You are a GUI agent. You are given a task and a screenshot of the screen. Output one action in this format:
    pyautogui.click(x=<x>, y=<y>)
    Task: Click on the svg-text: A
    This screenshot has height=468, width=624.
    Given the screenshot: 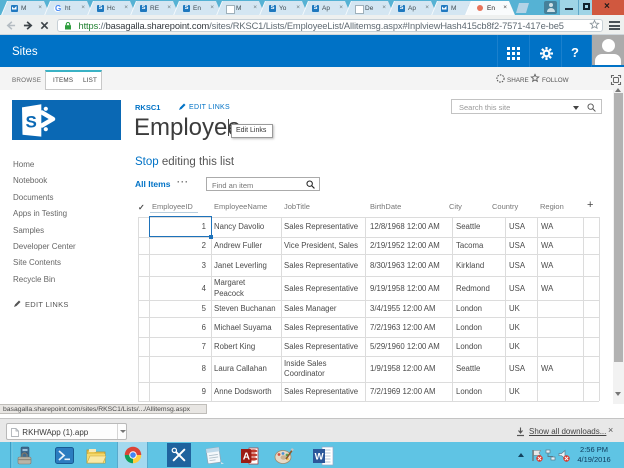 What is the action you would take?
    pyautogui.click(x=246, y=457)
    